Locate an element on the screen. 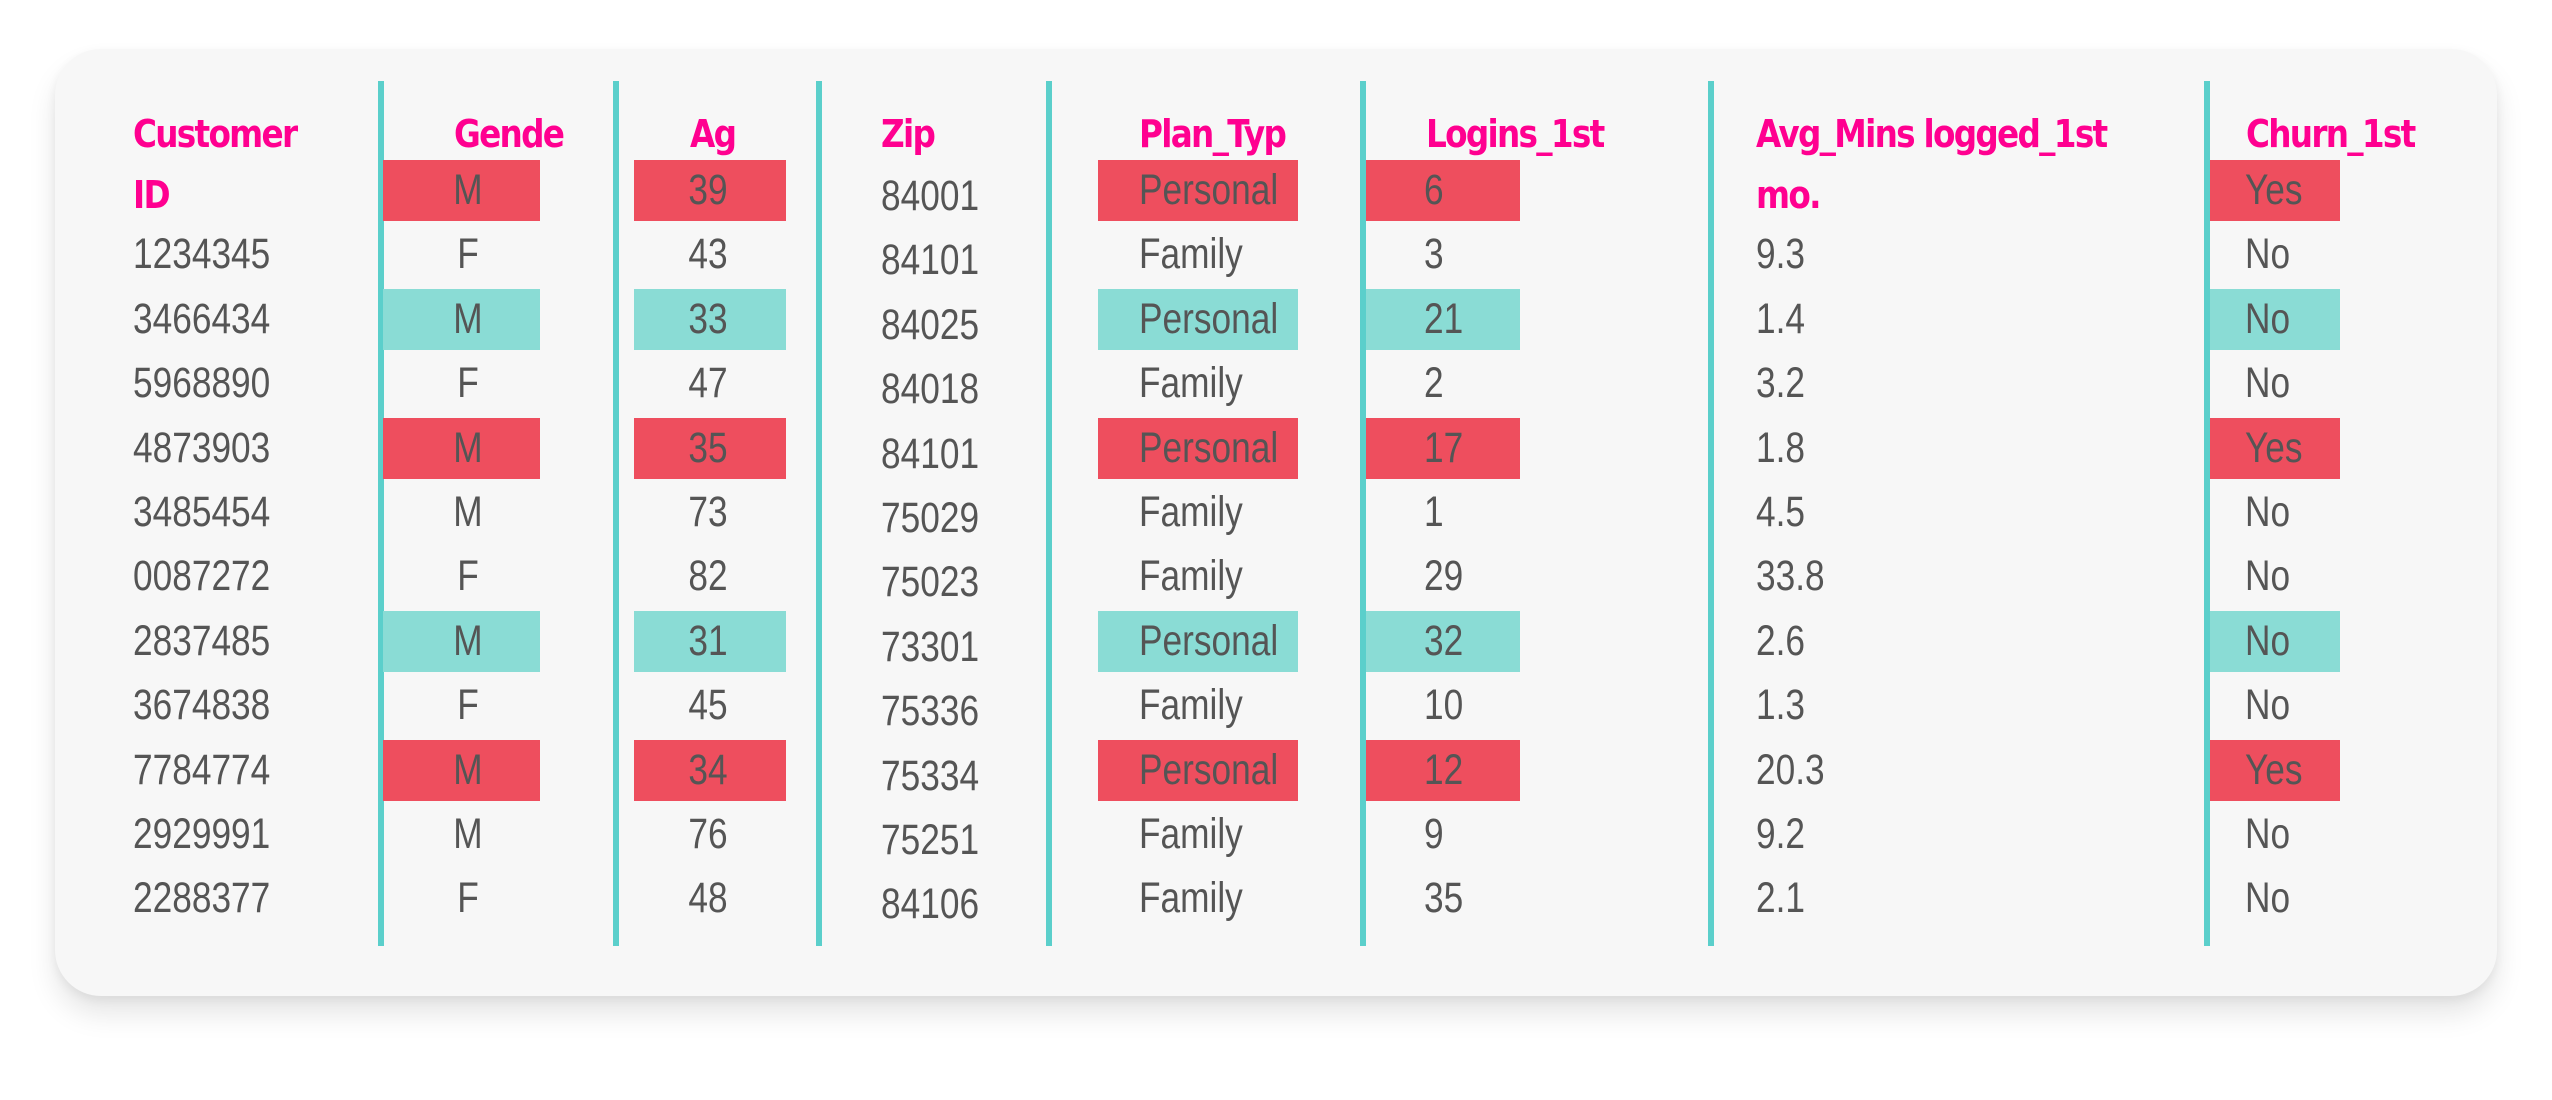  cell-avg-mins: 1.3 is located at coordinates (1781, 705).